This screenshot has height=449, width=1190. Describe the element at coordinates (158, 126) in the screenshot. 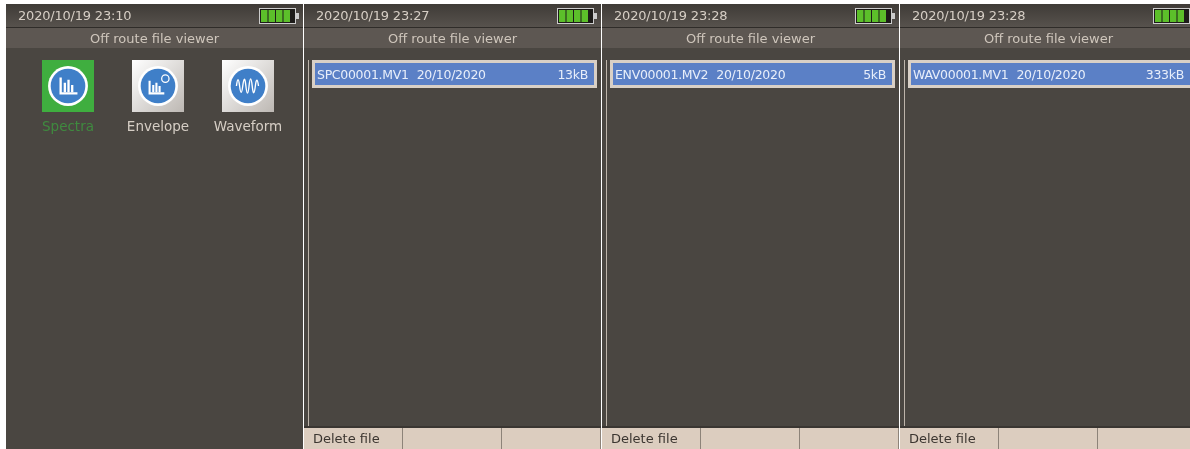

I see `menu-label: Envelope` at that location.